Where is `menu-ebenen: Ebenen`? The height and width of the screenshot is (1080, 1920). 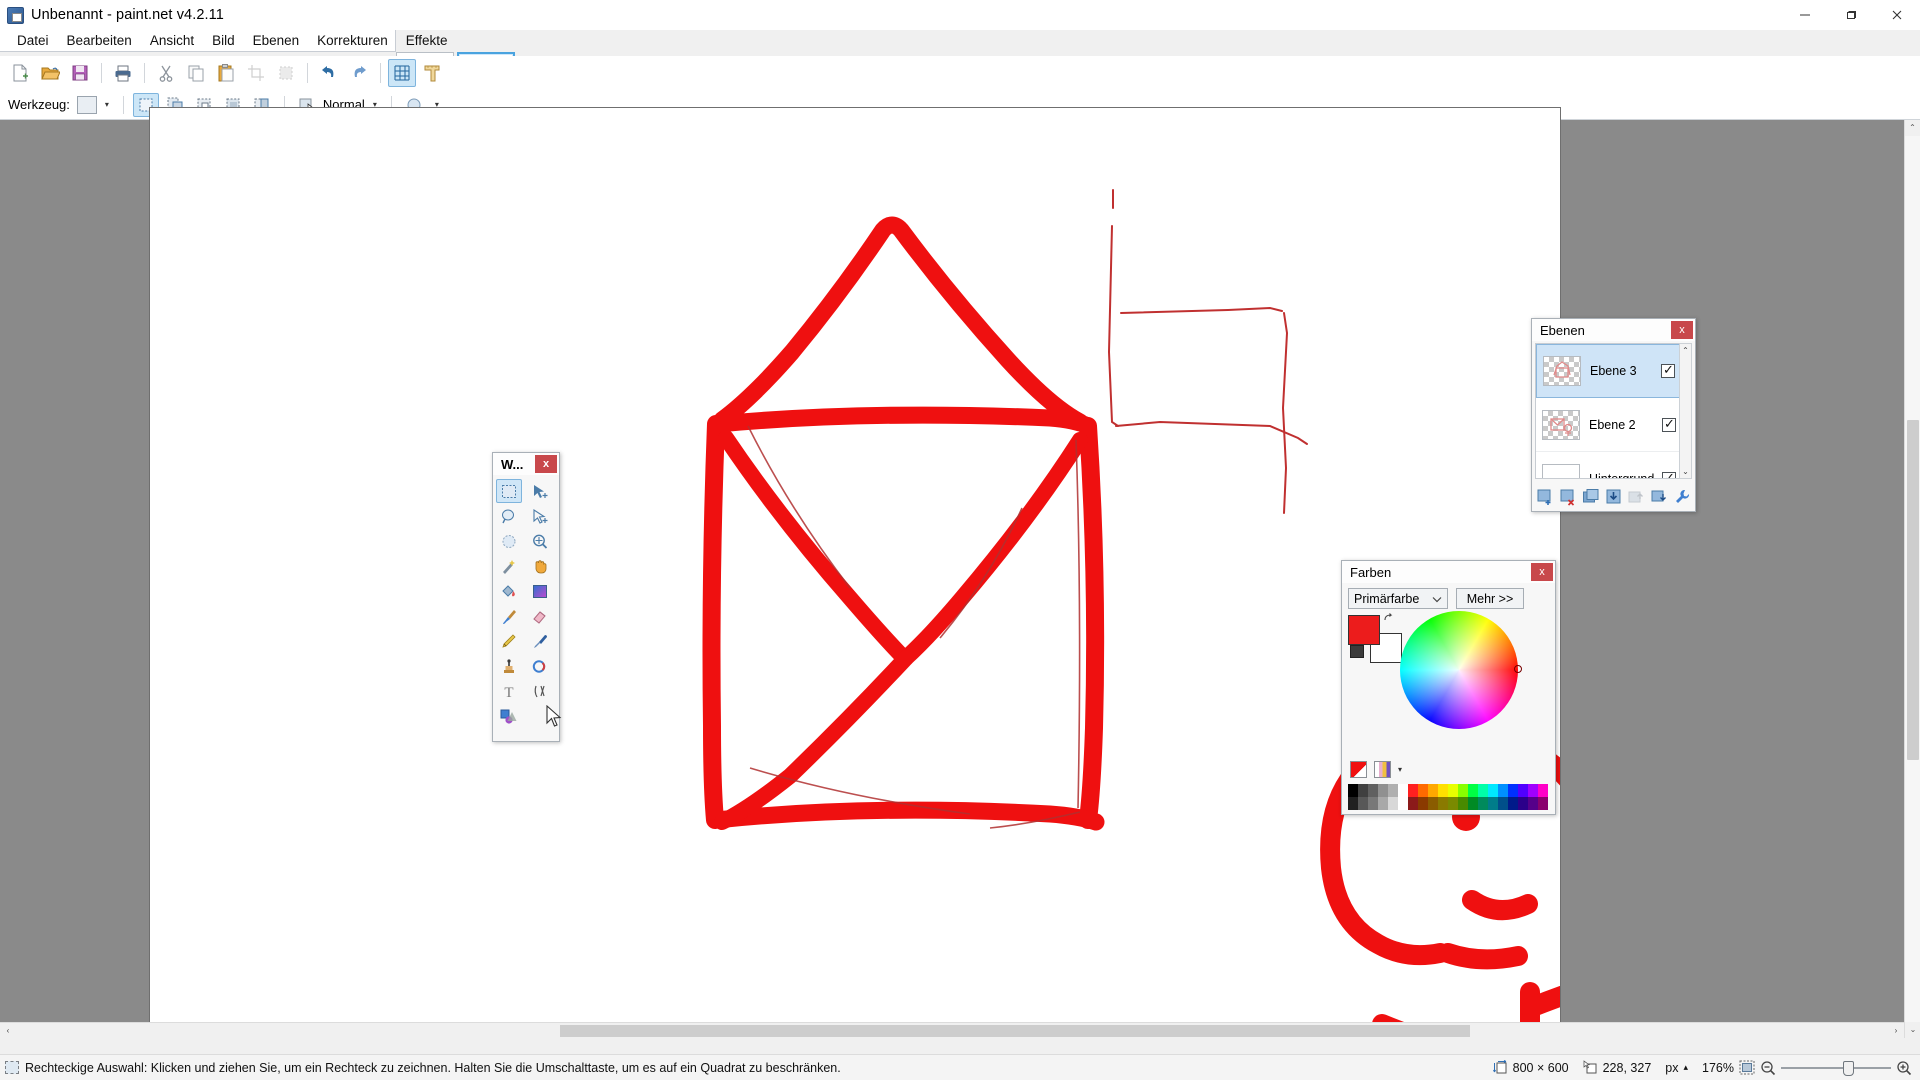 menu-ebenen: Ebenen is located at coordinates (276, 40).